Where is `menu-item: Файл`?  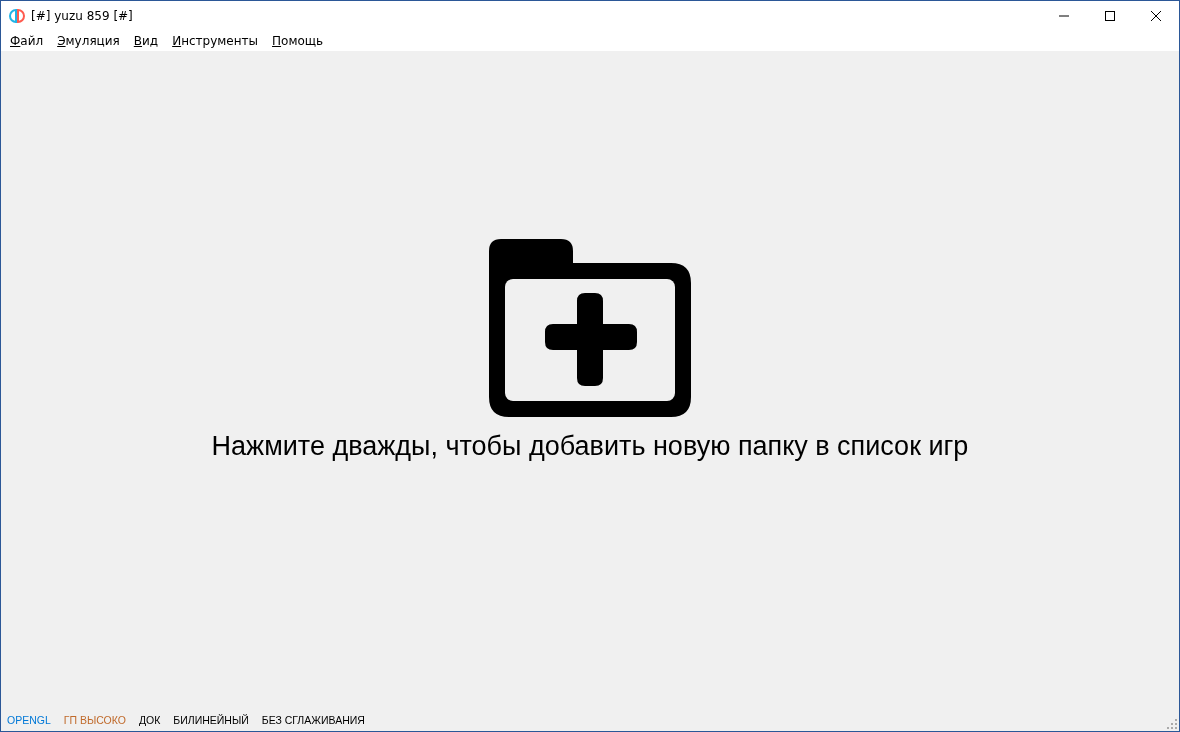 menu-item: Файл is located at coordinates (27, 41).